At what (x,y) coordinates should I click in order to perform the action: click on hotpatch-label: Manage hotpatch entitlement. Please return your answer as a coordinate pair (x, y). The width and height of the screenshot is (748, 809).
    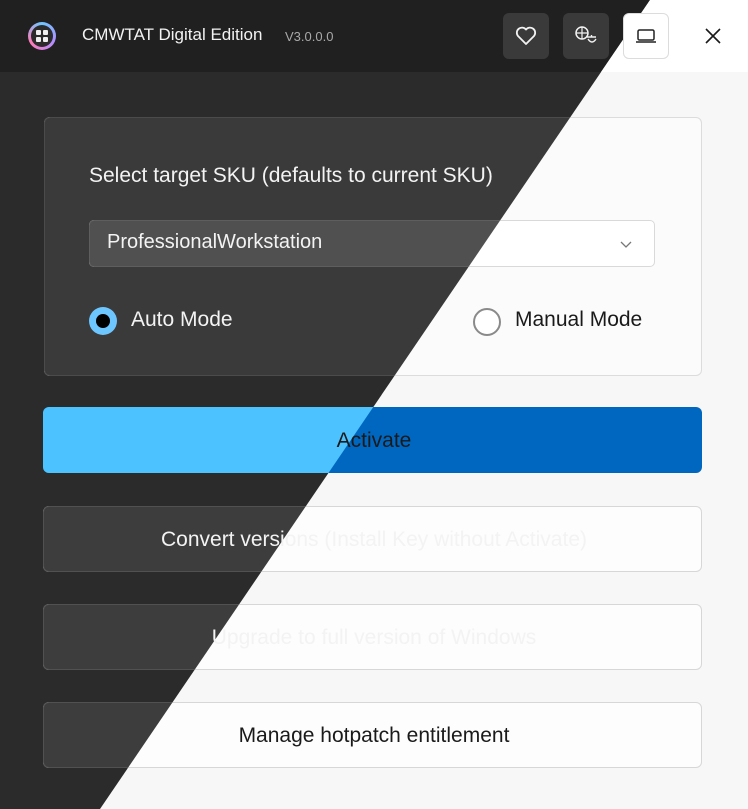
    Looking at the image, I should click on (374, 735).